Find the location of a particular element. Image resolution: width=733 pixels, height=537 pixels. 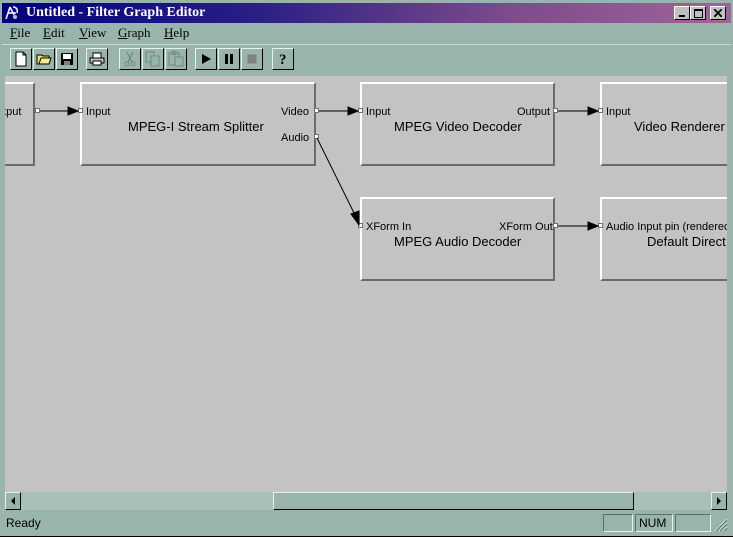

play-icon is located at coordinates (206, 59).